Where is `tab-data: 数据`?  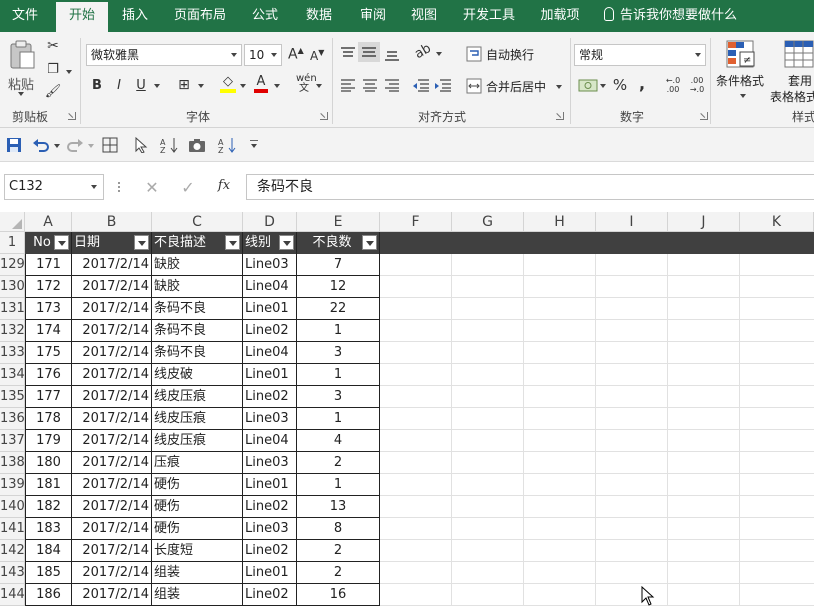
tab-data: 数据 is located at coordinates (319, 16).